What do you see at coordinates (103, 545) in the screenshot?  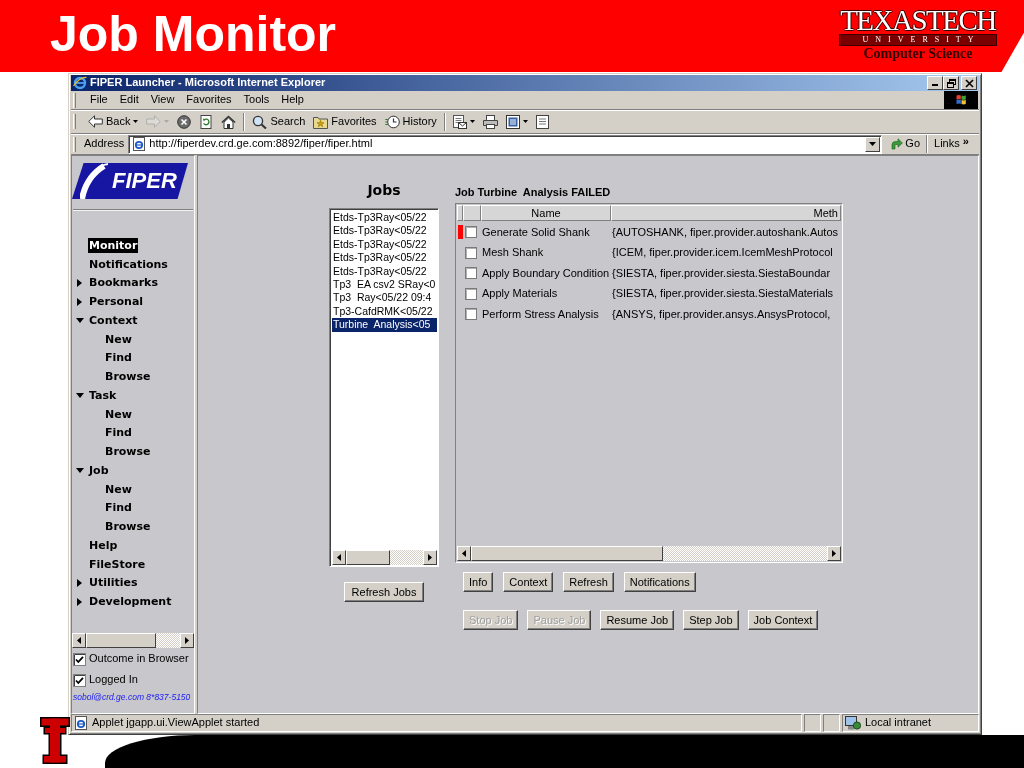 I see `nav-item: Help` at bounding box center [103, 545].